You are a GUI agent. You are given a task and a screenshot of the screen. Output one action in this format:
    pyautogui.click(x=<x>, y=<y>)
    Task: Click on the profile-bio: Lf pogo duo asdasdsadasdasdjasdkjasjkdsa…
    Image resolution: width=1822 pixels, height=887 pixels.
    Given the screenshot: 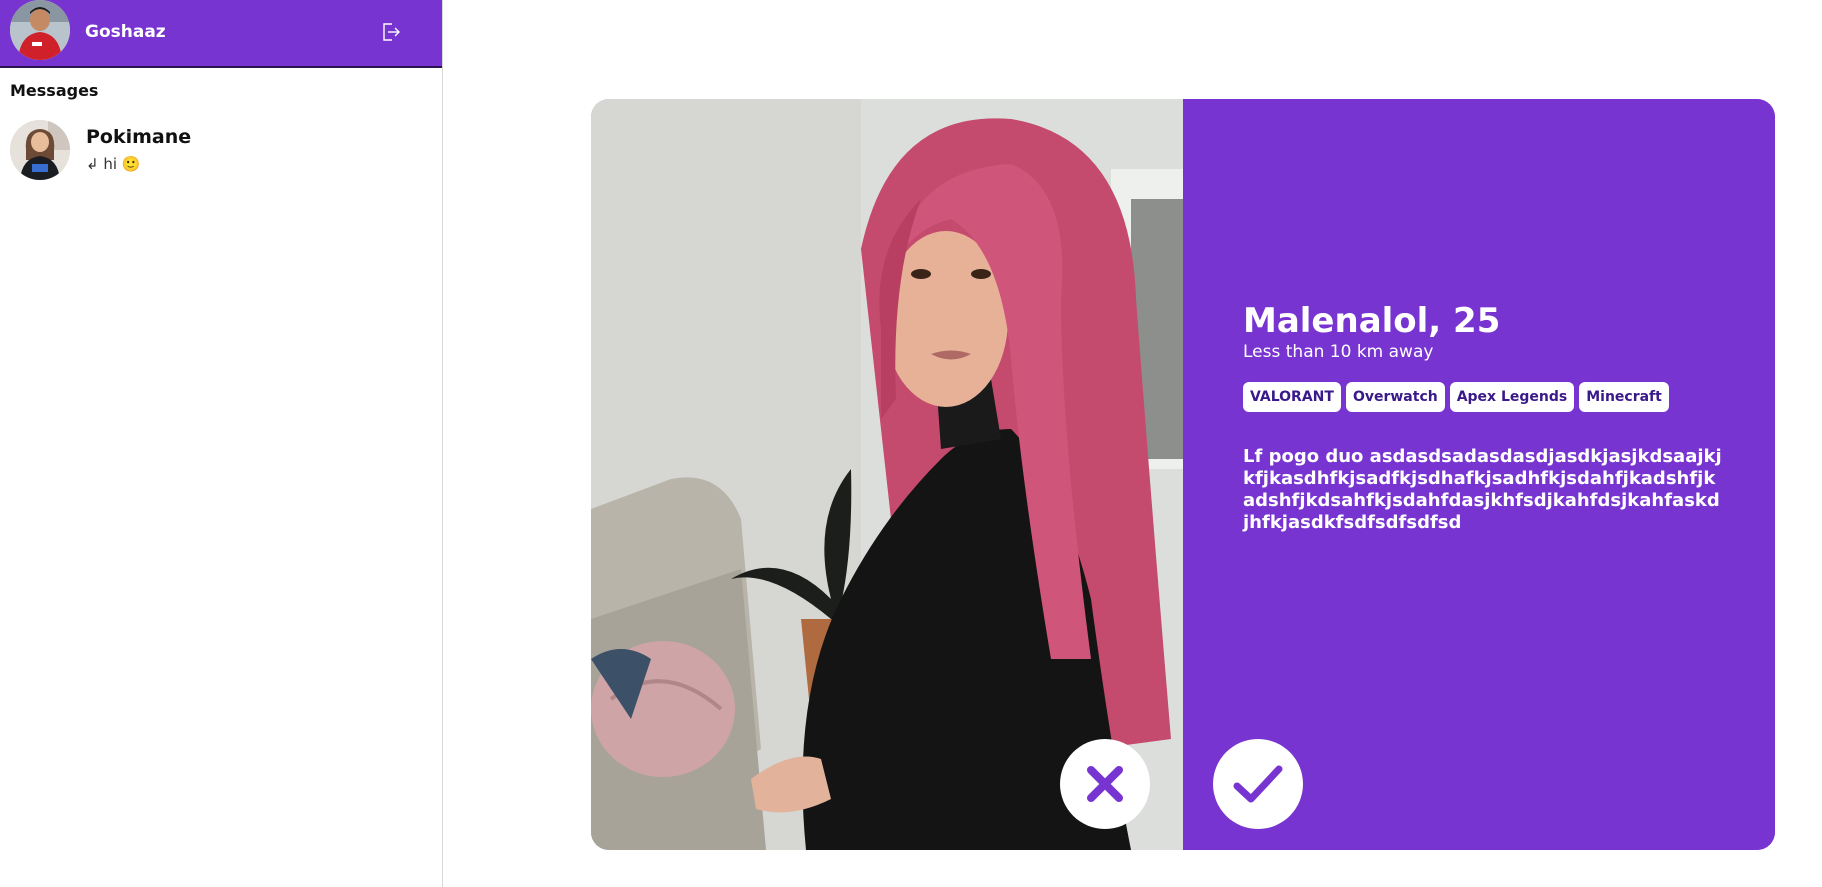 What is the action you would take?
    pyautogui.click(x=1482, y=489)
    